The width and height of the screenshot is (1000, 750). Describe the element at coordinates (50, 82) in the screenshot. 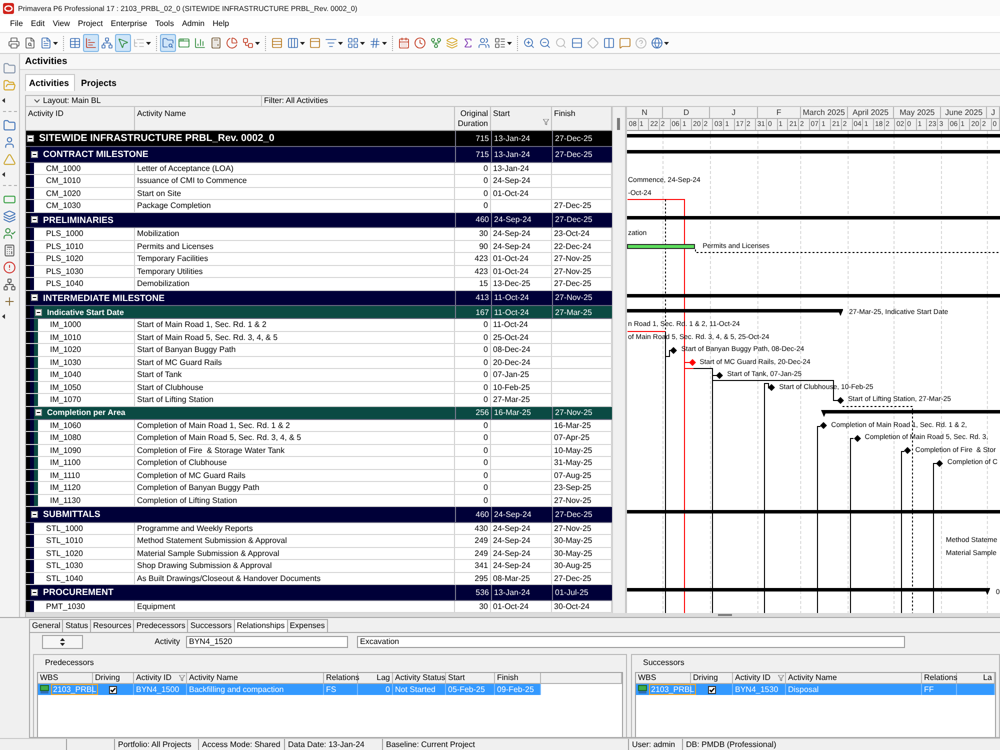

I see `tab: Activities` at that location.